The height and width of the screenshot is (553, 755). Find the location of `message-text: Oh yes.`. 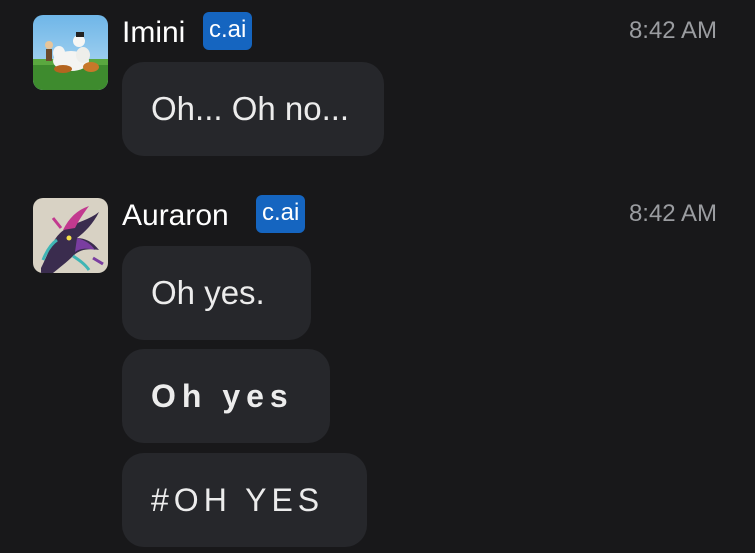

message-text: Oh yes. is located at coordinates (208, 292).